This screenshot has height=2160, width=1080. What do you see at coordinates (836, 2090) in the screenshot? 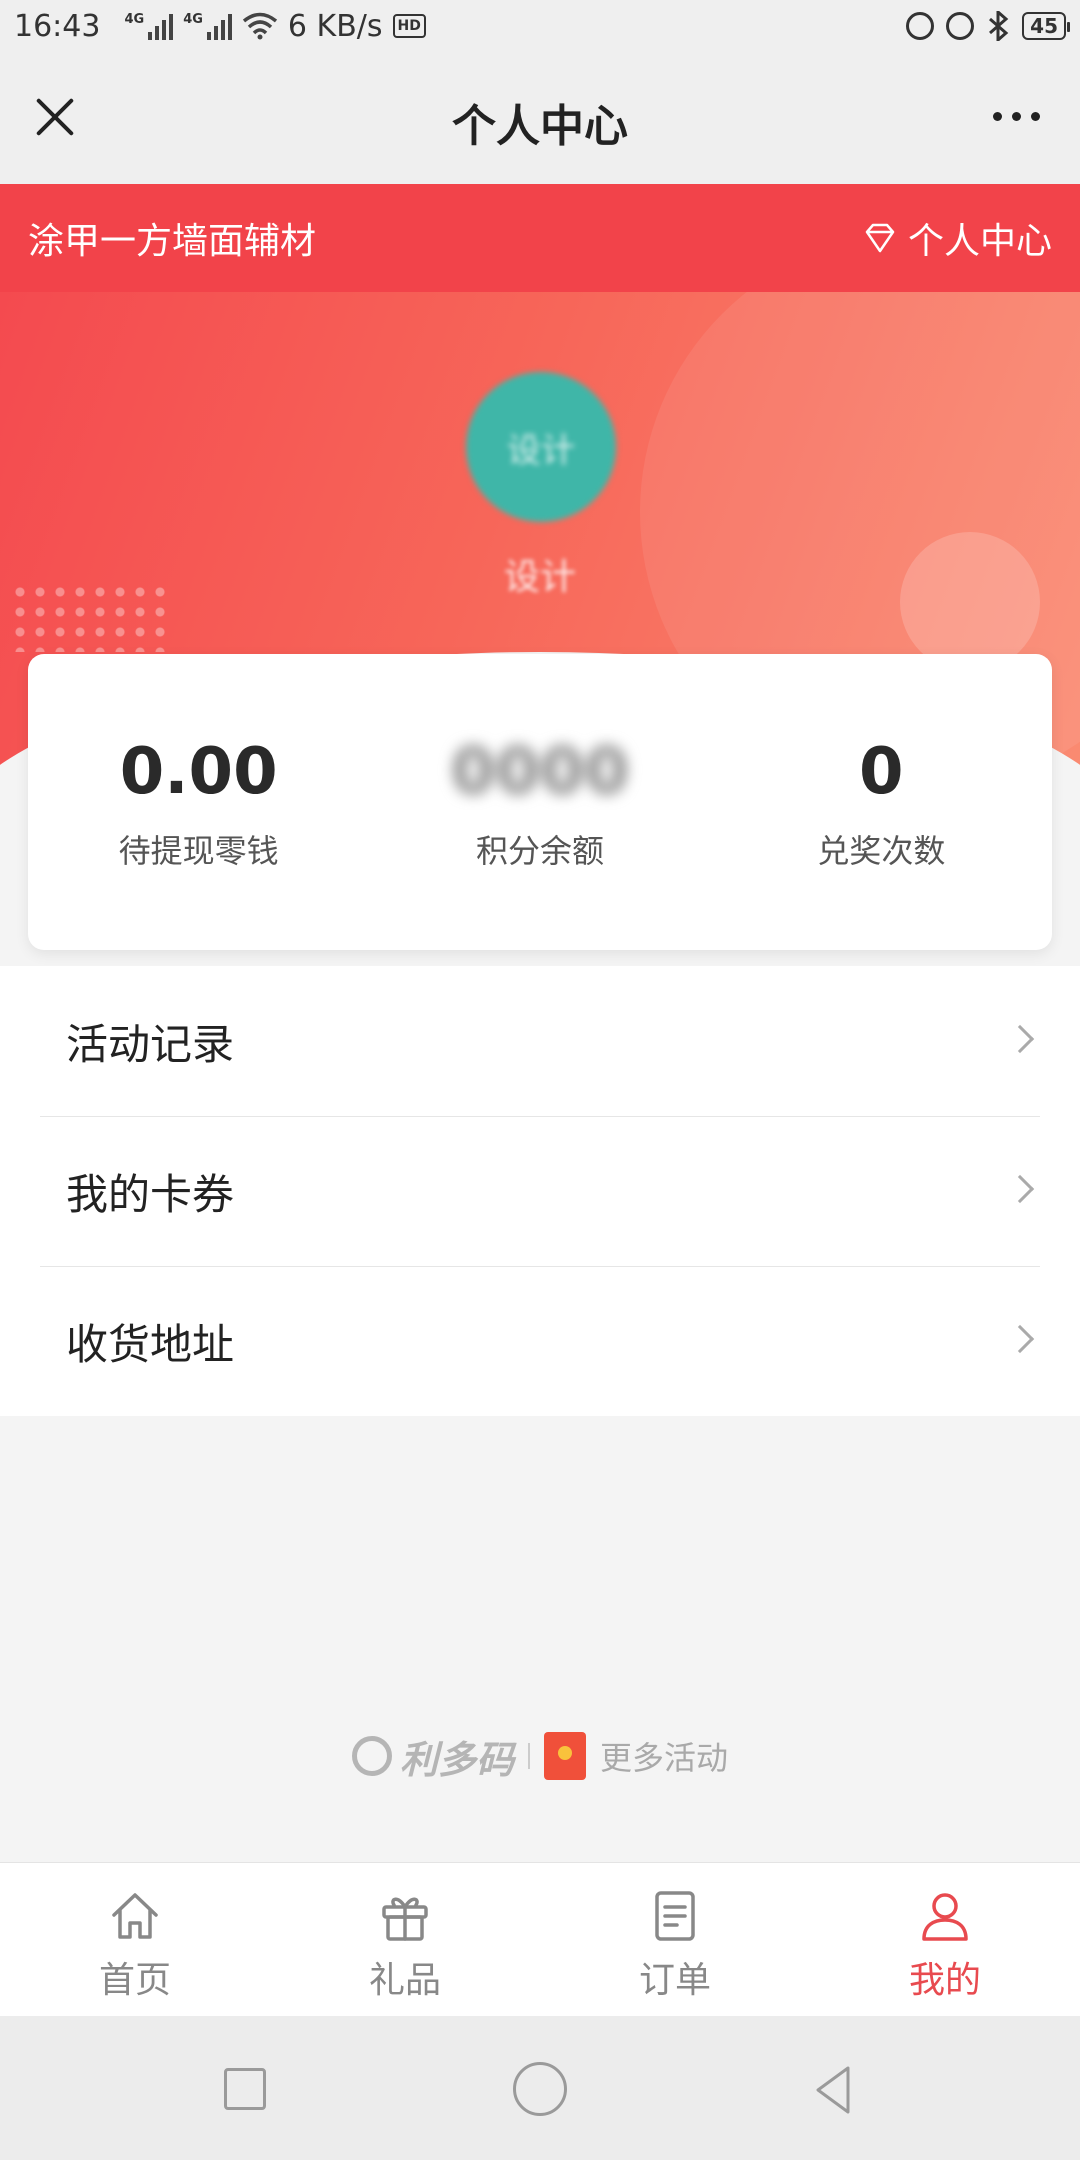
I see `back-button` at bounding box center [836, 2090].